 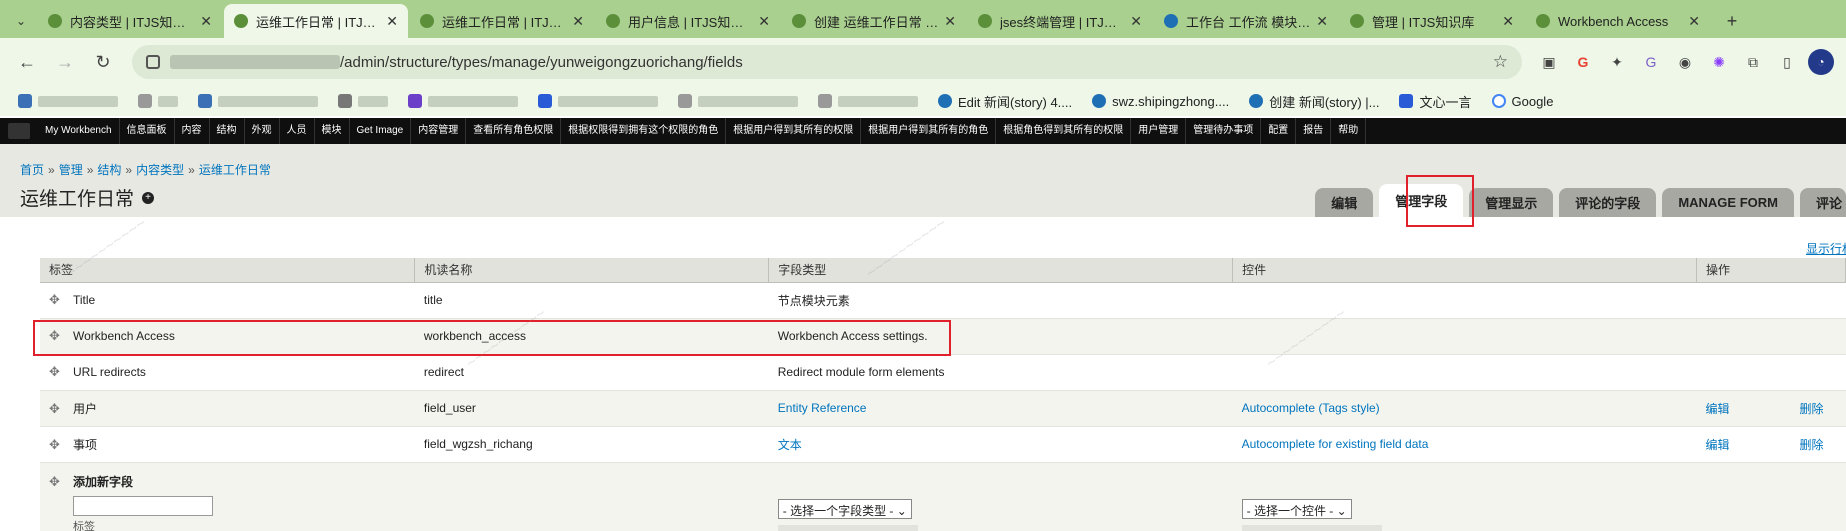 What do you see at coordinates (1617, 62) in the screenshot?
I see `ai-extension-icon: ✦` at bounding box center [1617, 62].